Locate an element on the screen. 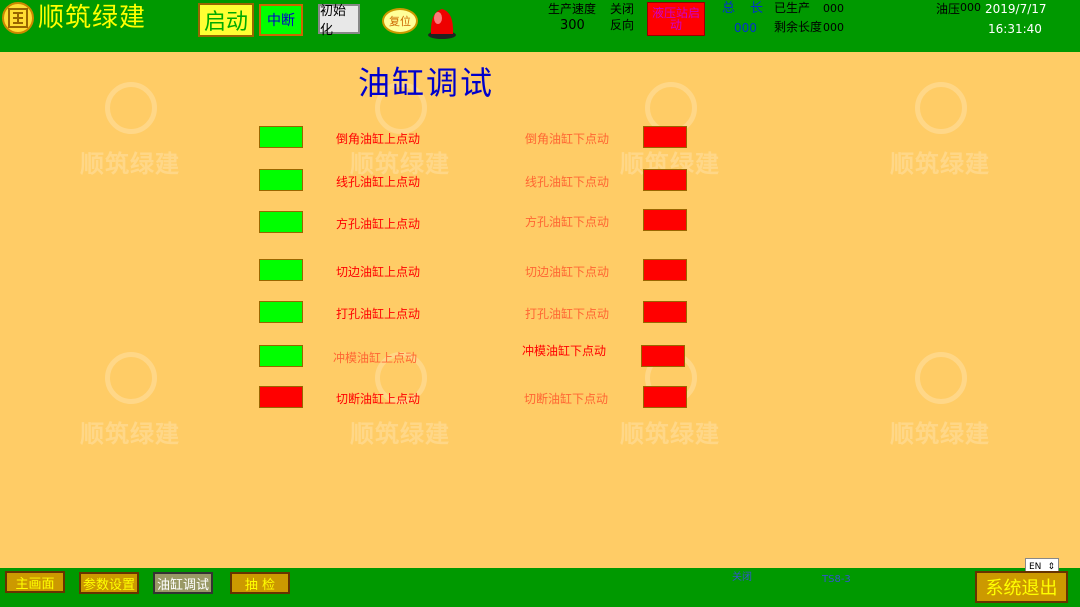 This screenshot has width=1080, height=607. up-jog-label: 切断油缸上点动 is located at coordinates (378, 398).